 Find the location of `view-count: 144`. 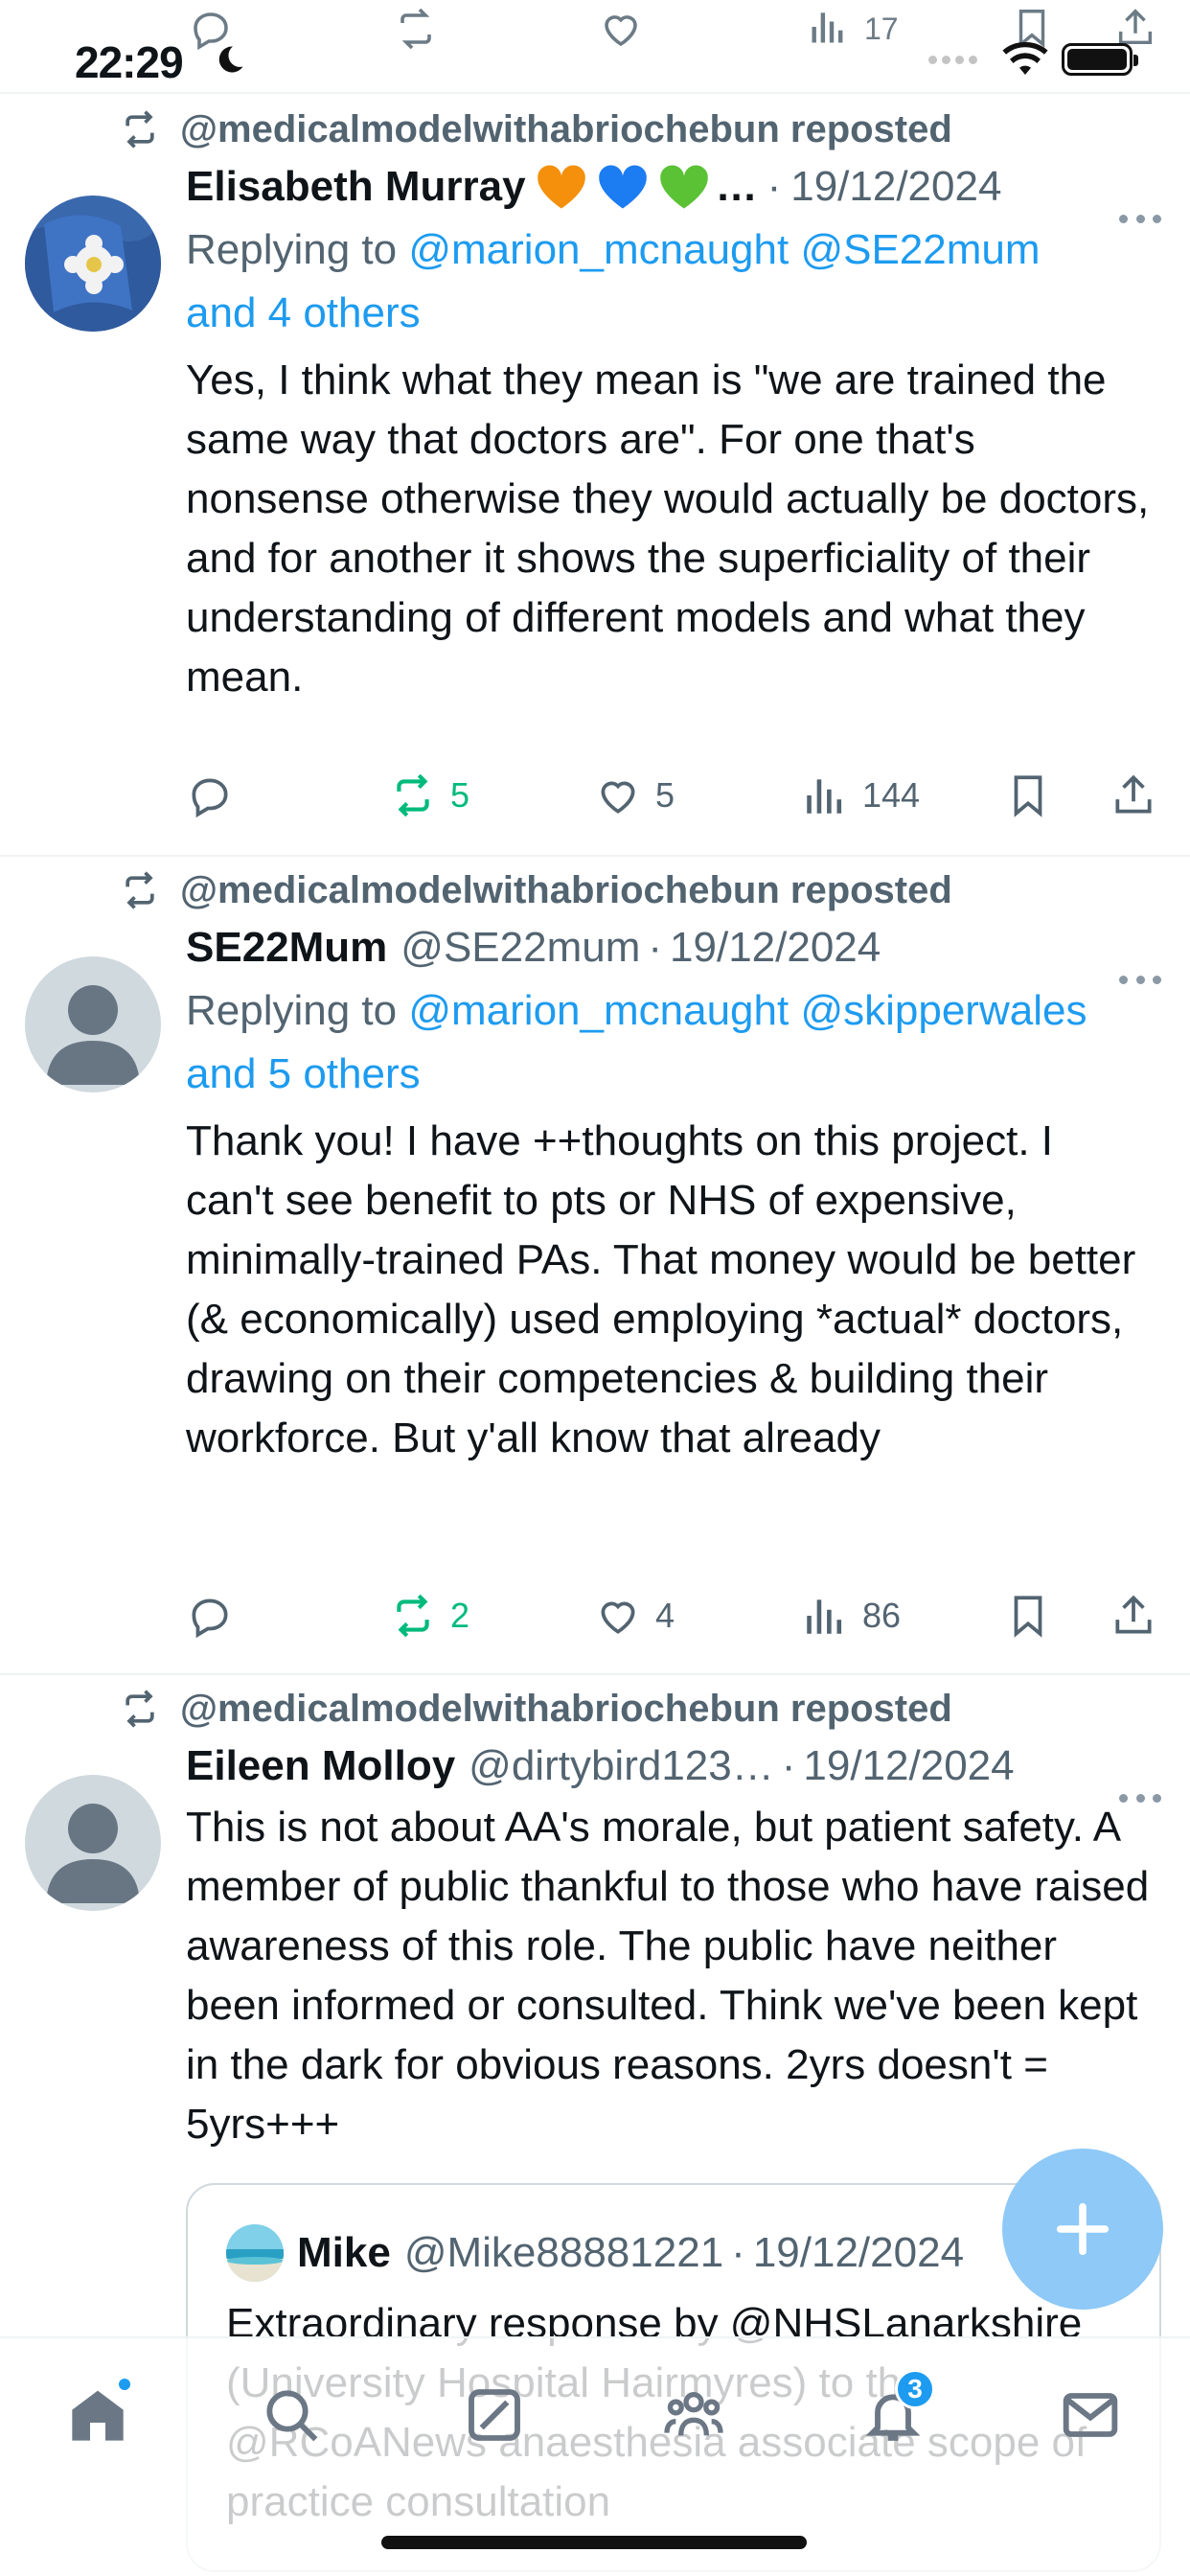

view-count: 144 is located at coordinates (891, 795).